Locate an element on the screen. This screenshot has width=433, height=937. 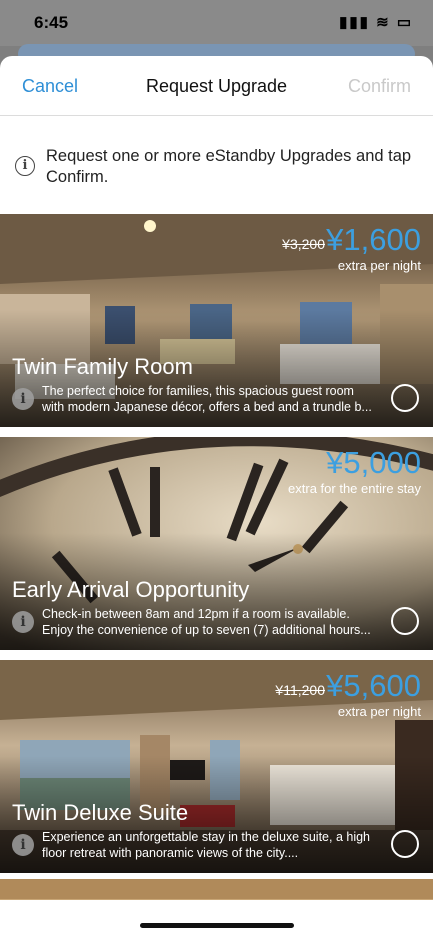
nav-bar: Cancel Request Upgrade Confirm is located at coordinates (216, 86).